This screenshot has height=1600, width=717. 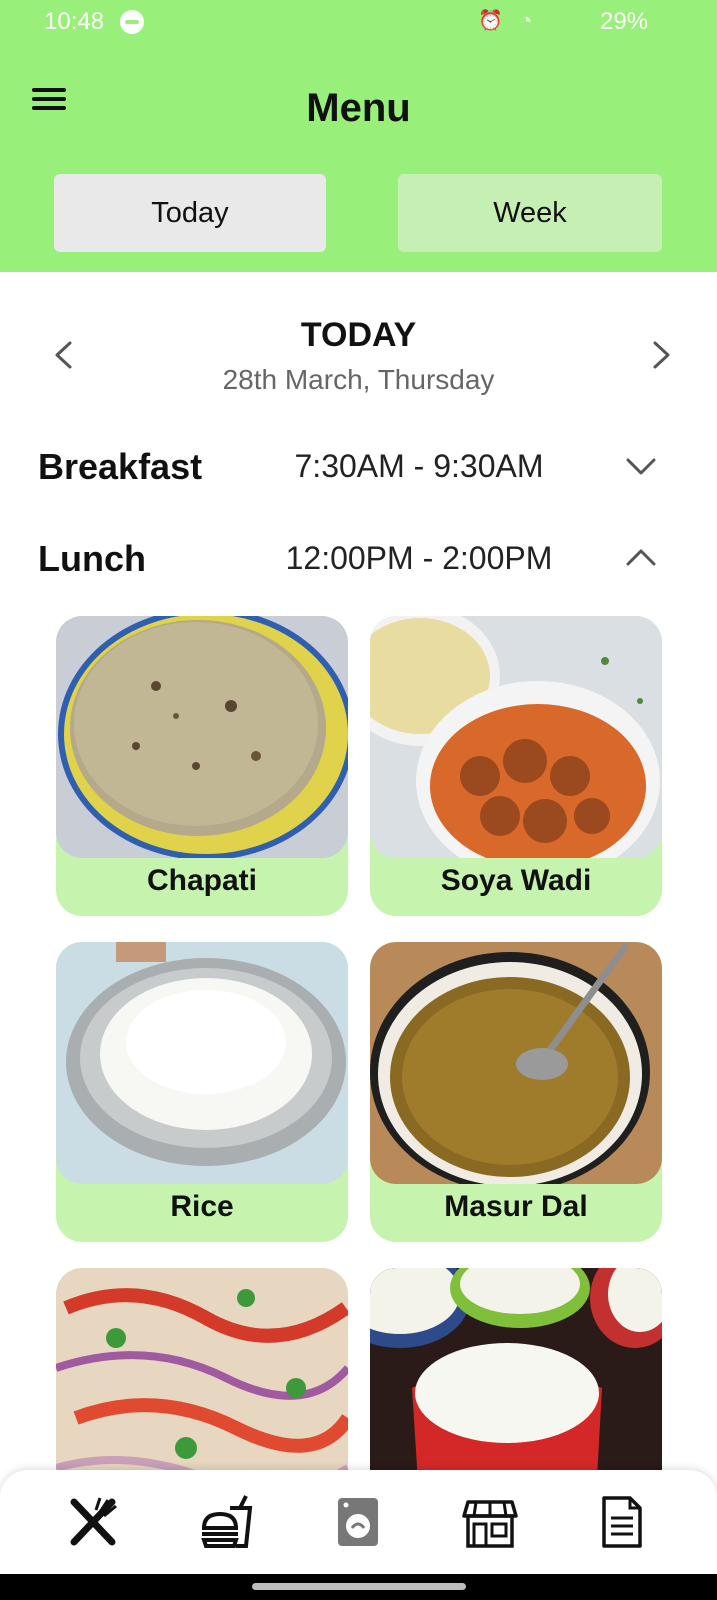 I want to click on food-card-rice: Rice, so click(x=202, y=1092).